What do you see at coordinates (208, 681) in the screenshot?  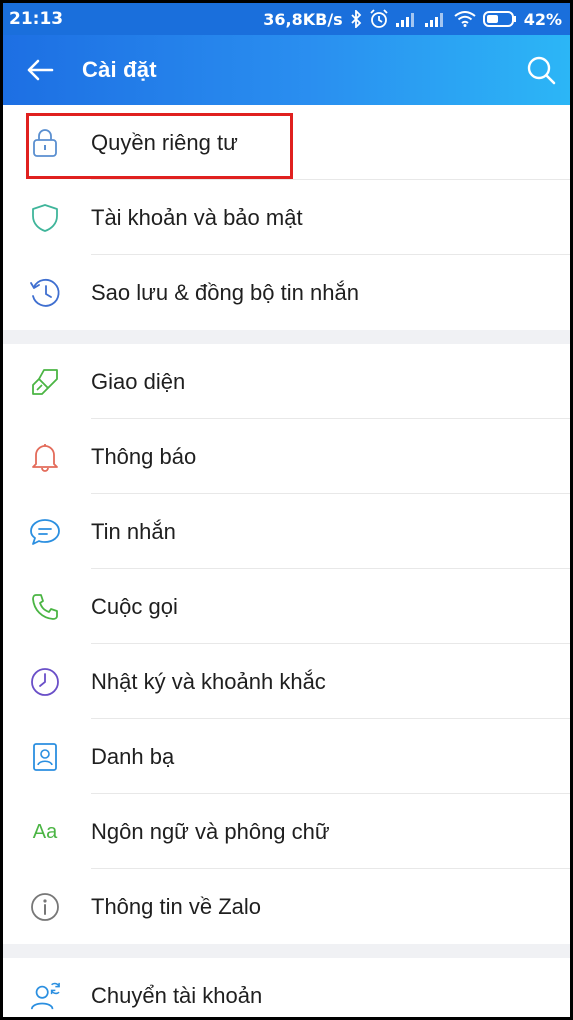 I see `settings-item-label: Nhật ký và khoảnh khắc` at bounding box center [208, 681].